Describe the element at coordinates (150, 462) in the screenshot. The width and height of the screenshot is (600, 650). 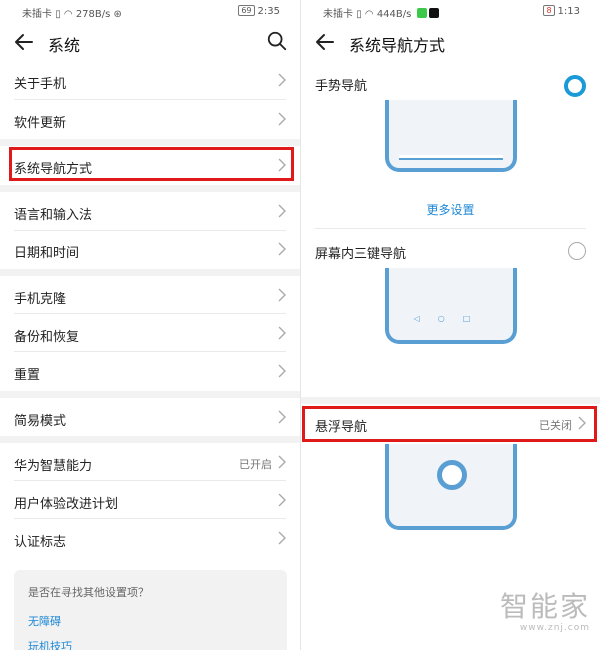
I see `settings-item-huawei-ai: 华为智慧能力 已开启` at that location.